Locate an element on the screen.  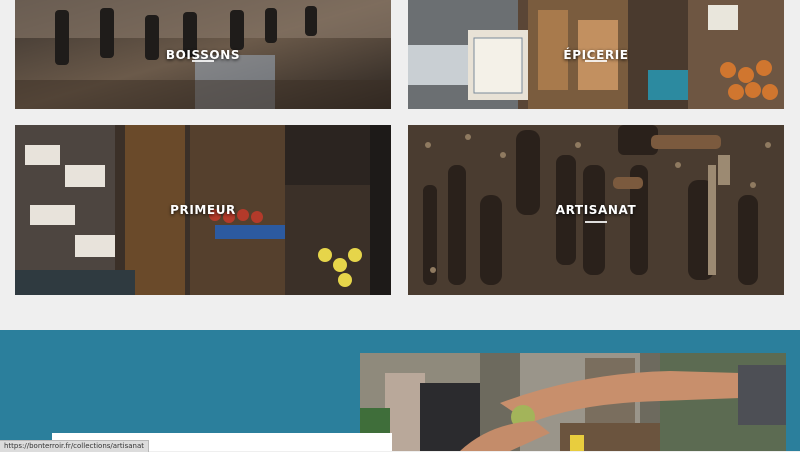
category-label: ARTISANAT is located at coordinates (596, 210).